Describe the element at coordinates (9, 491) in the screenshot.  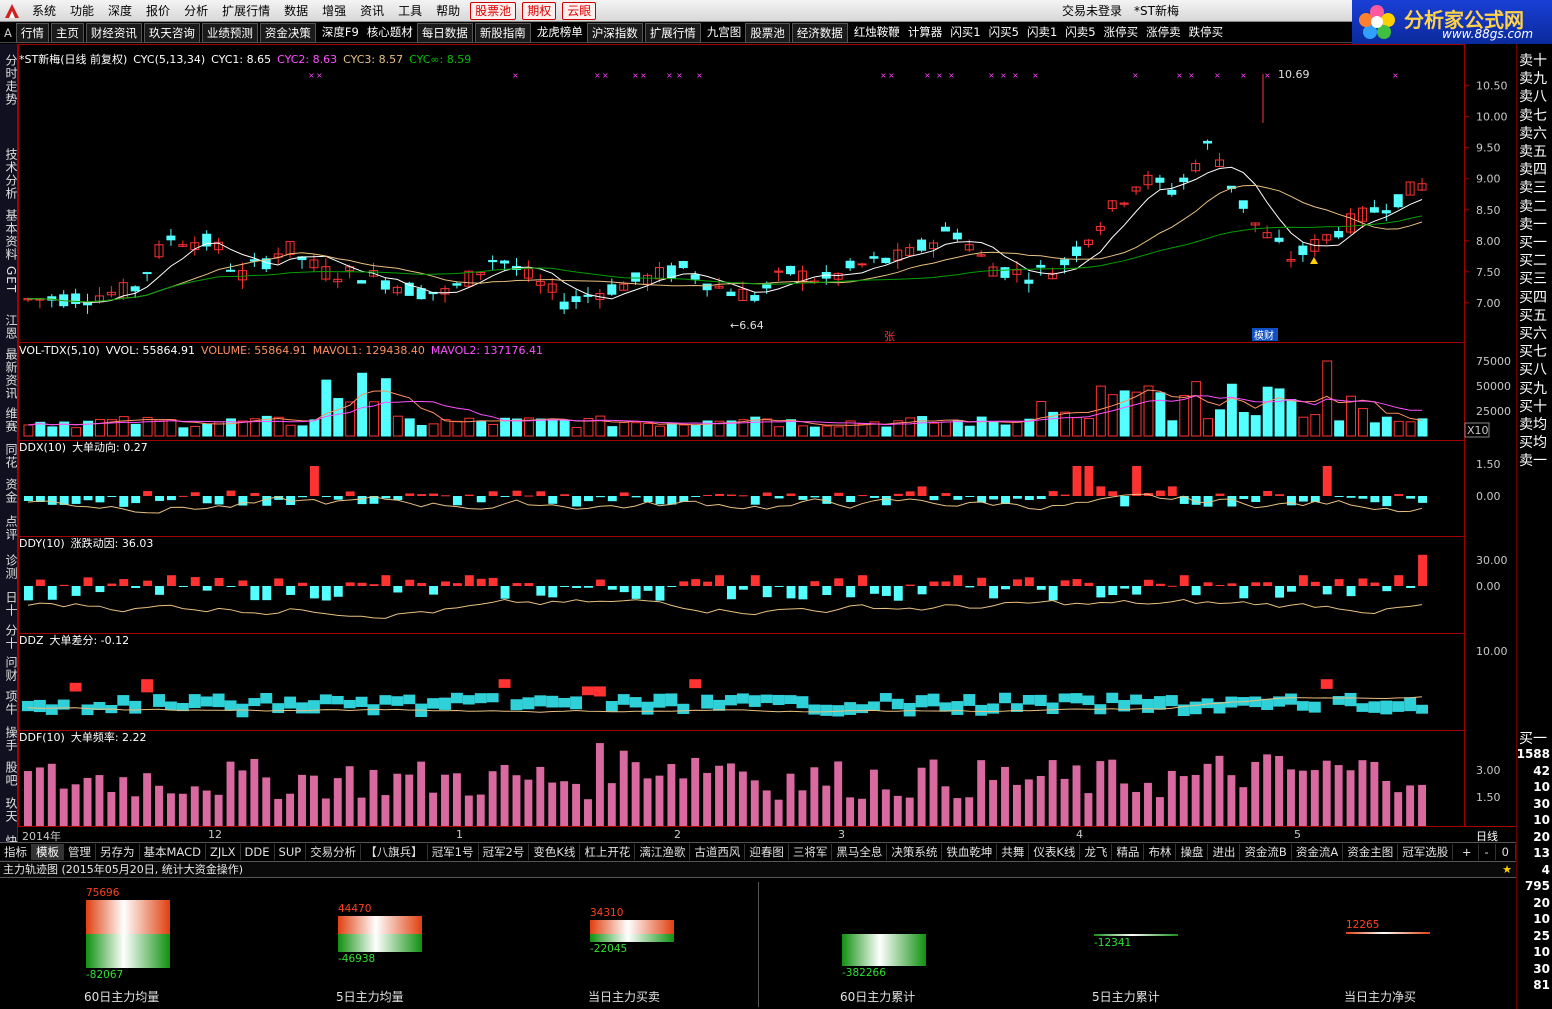
I see `left-tab-8: 资金` at that location.